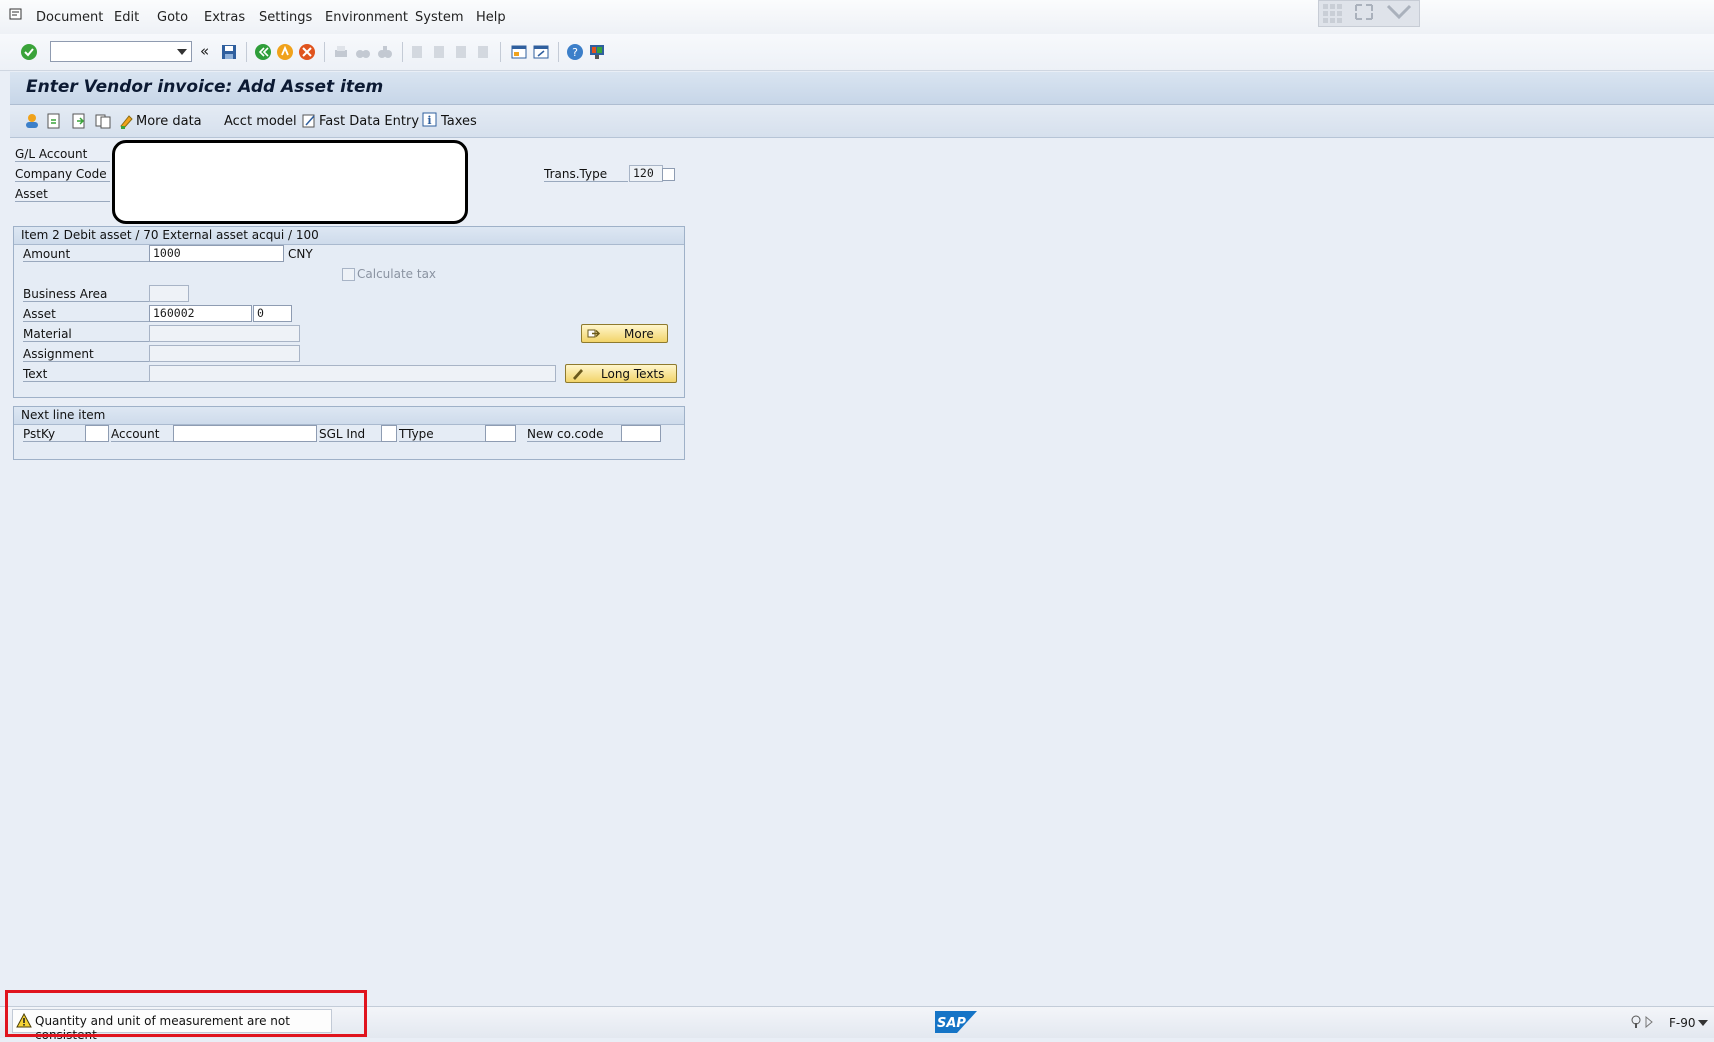 The image size is (1714, 1042). I want to click on more-data-button: More data, so click(169, 121).